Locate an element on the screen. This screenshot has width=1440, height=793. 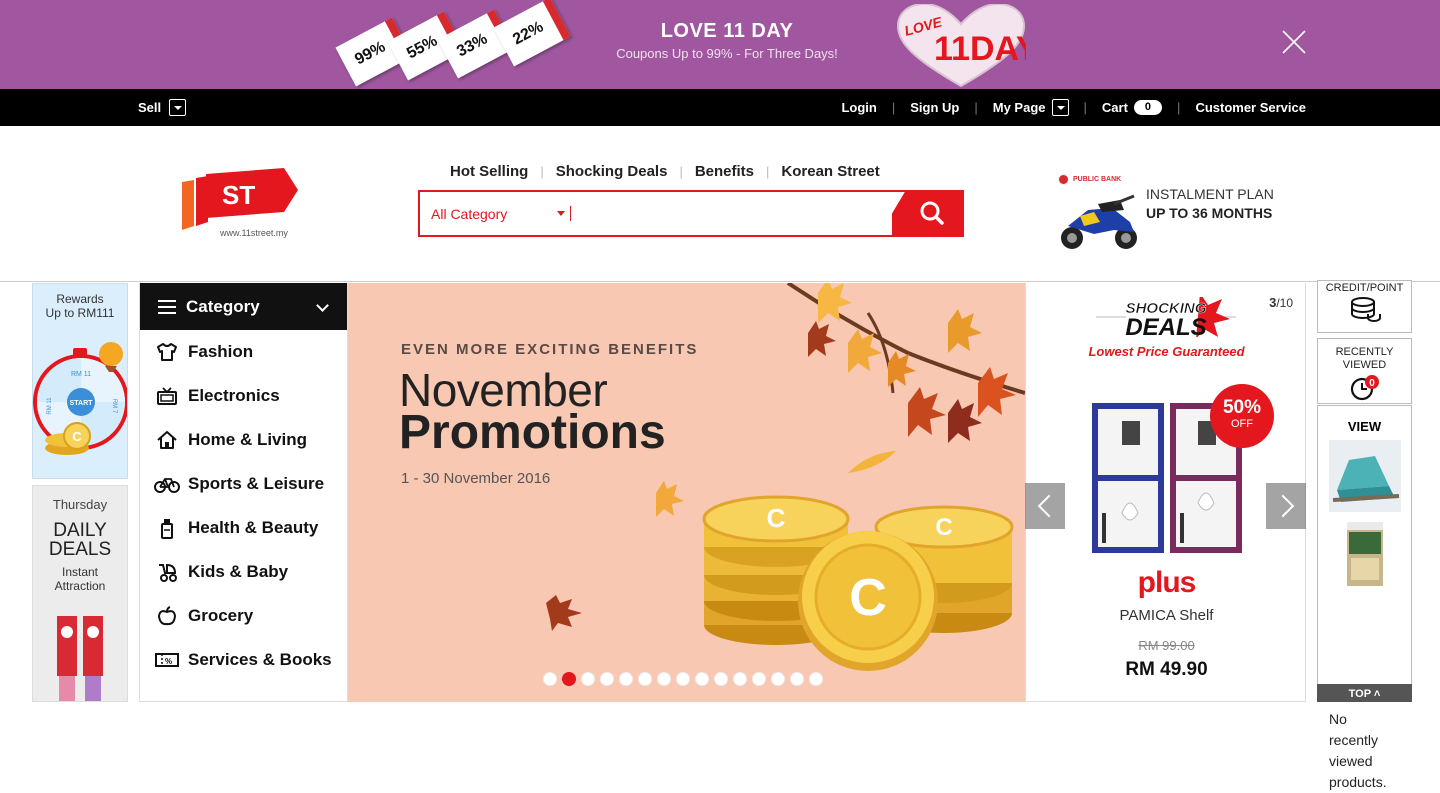
category-grocery: Grocery is located at coordinates (243, 616).